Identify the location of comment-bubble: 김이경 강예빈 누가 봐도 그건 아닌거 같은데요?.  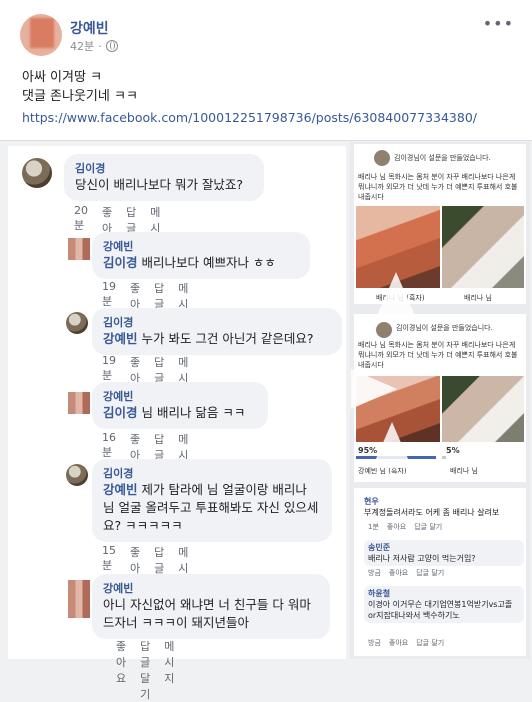
(217, 331).